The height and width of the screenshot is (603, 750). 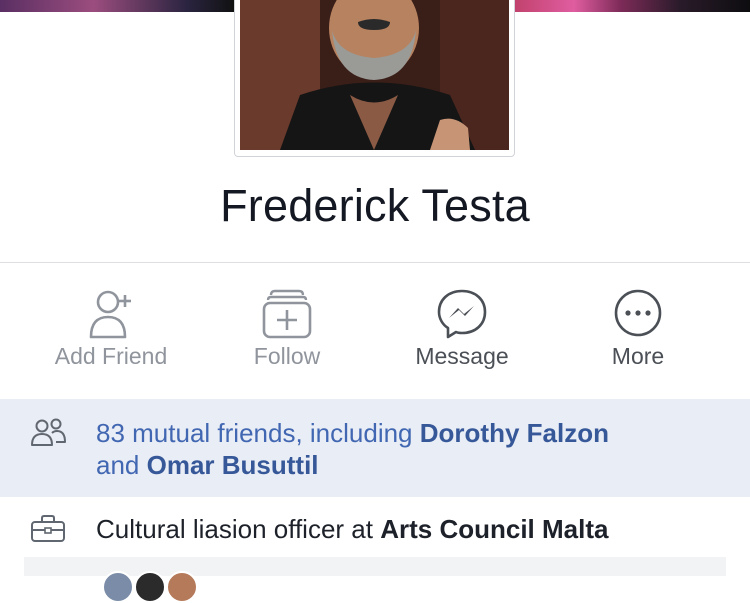 What do you see at coordinates (514, 433) in the screenshot?
I see `mutual-friend-link-1: Dorothy Falzon` at bounding box center [514, 433].